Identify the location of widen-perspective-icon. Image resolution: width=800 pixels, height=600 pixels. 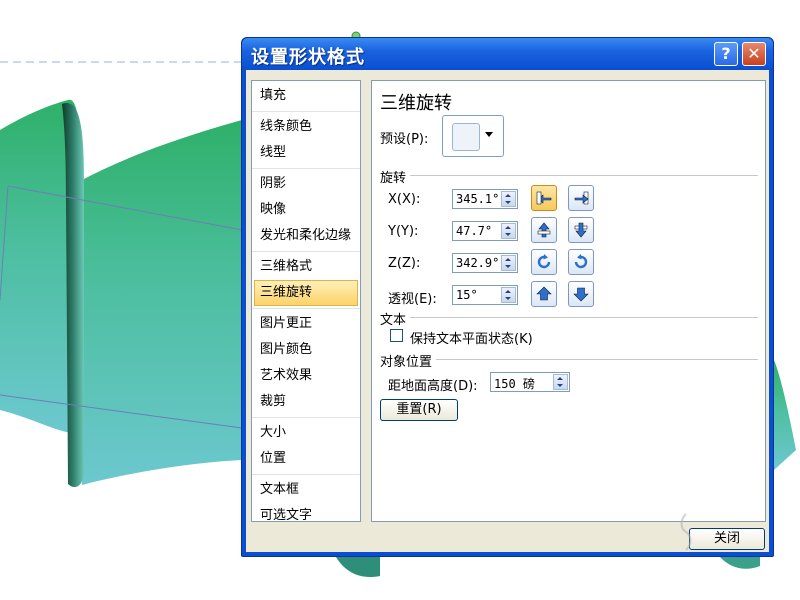
(544, 293).